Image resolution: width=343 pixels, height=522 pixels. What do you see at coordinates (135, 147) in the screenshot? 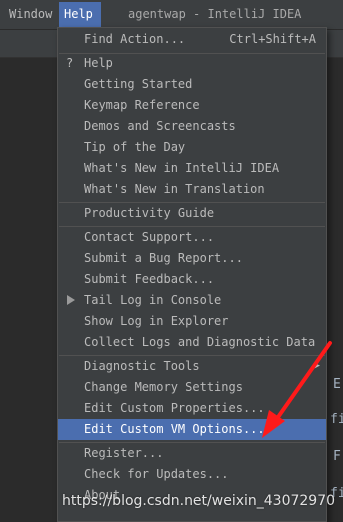
I see `menu-item-label: Tip of the Day` at bounding box center [135, 147].